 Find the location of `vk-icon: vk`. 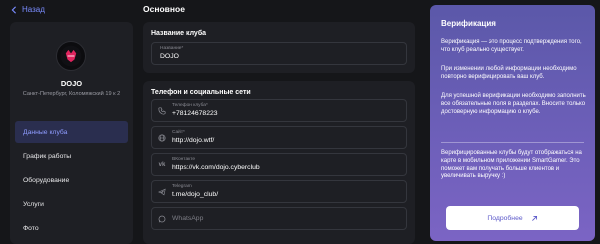

vk-icon: vk is located at coordinates (162, 164).